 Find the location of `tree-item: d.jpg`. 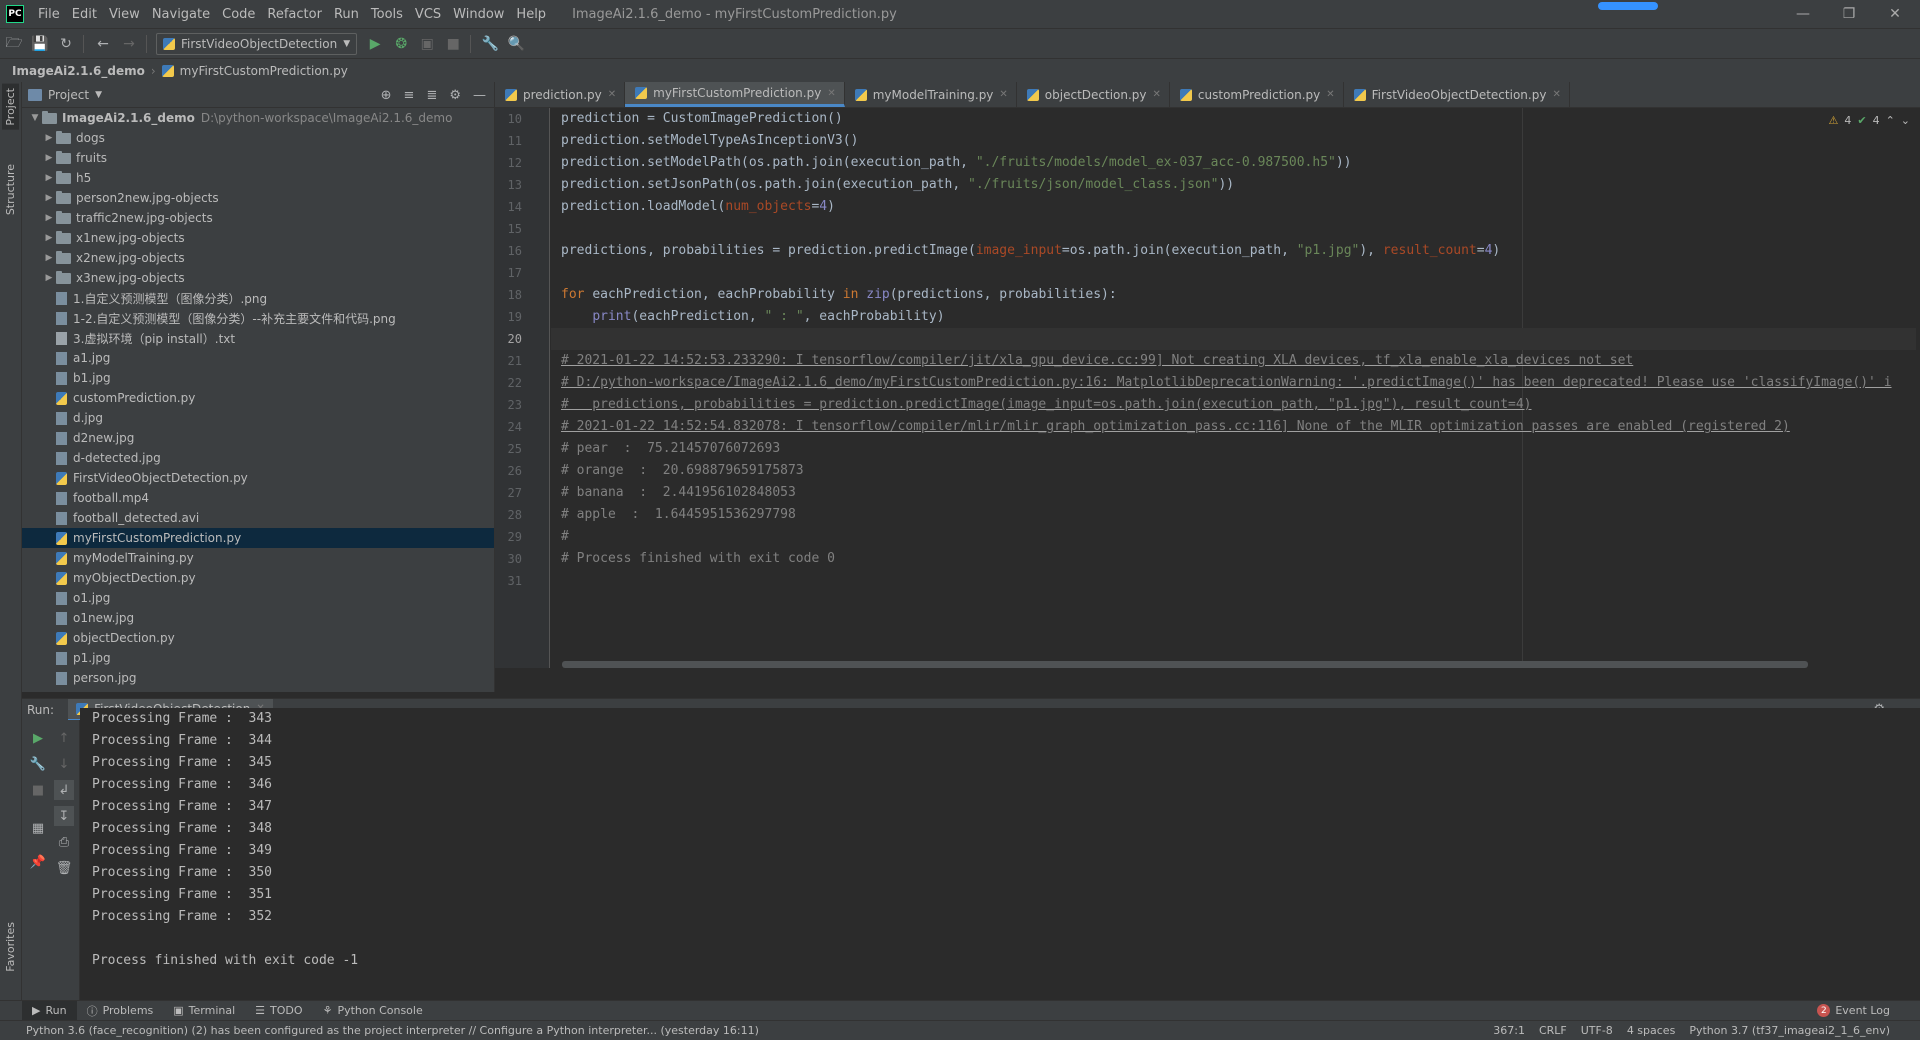

tree-item: d.jpg is located at coordinates (258, 418).